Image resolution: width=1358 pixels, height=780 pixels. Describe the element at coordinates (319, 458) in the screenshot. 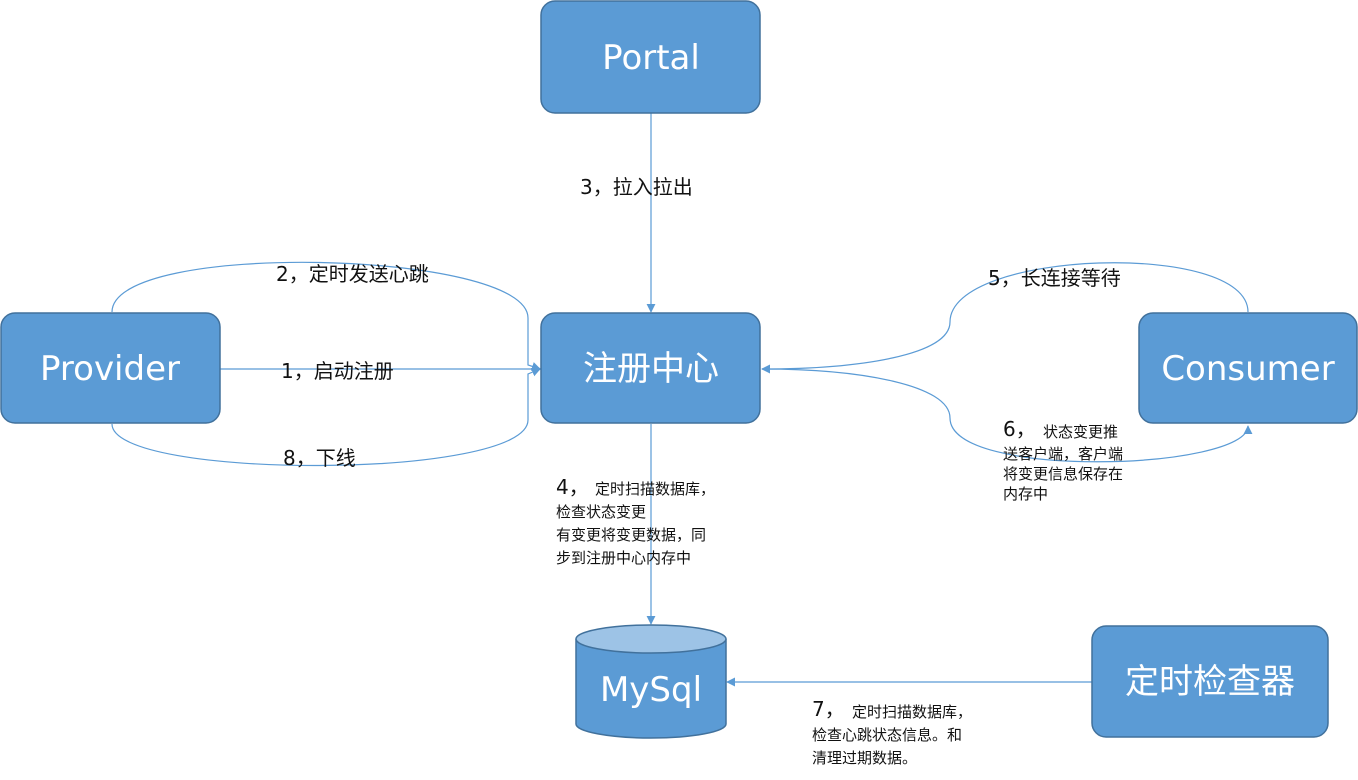

I see `label-edge-8: 8，下线` at that location.